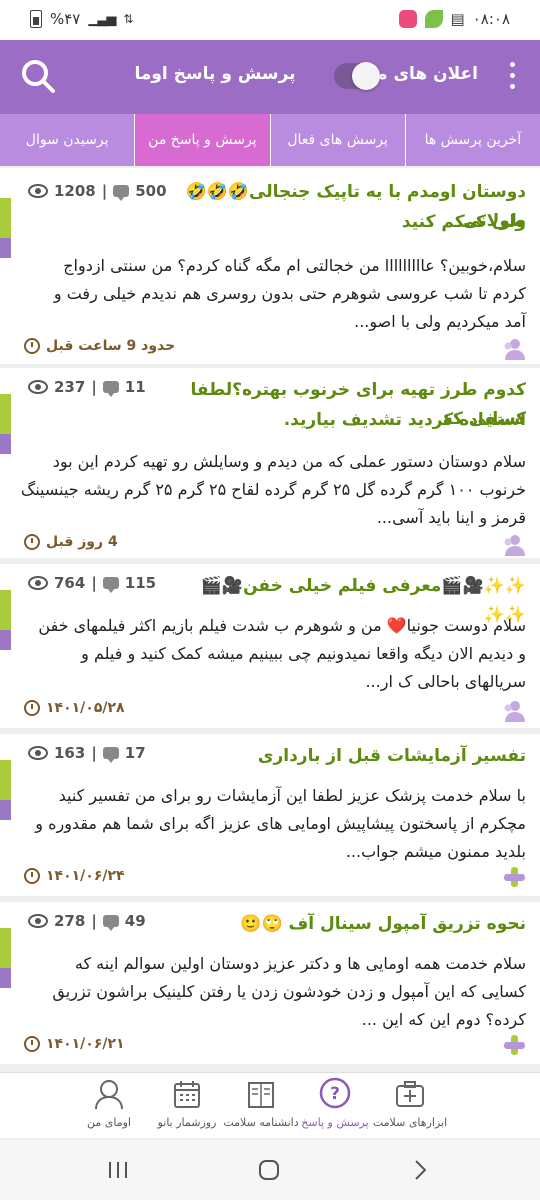 This screenshot has width=540, height=1200. Describe the element at coordinates (202, 140) in the screenshot. I see `tab-my-questions: پرسش و پاسخ من` at that location.